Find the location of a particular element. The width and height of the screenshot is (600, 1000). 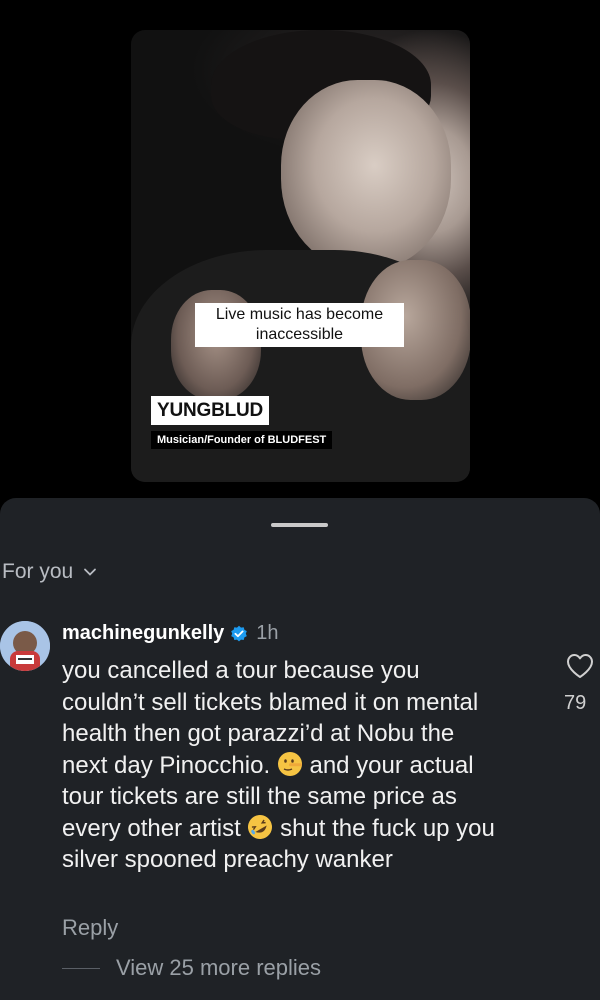

speaker-name: YUNGBLUD is located at coordinates (210, 410).